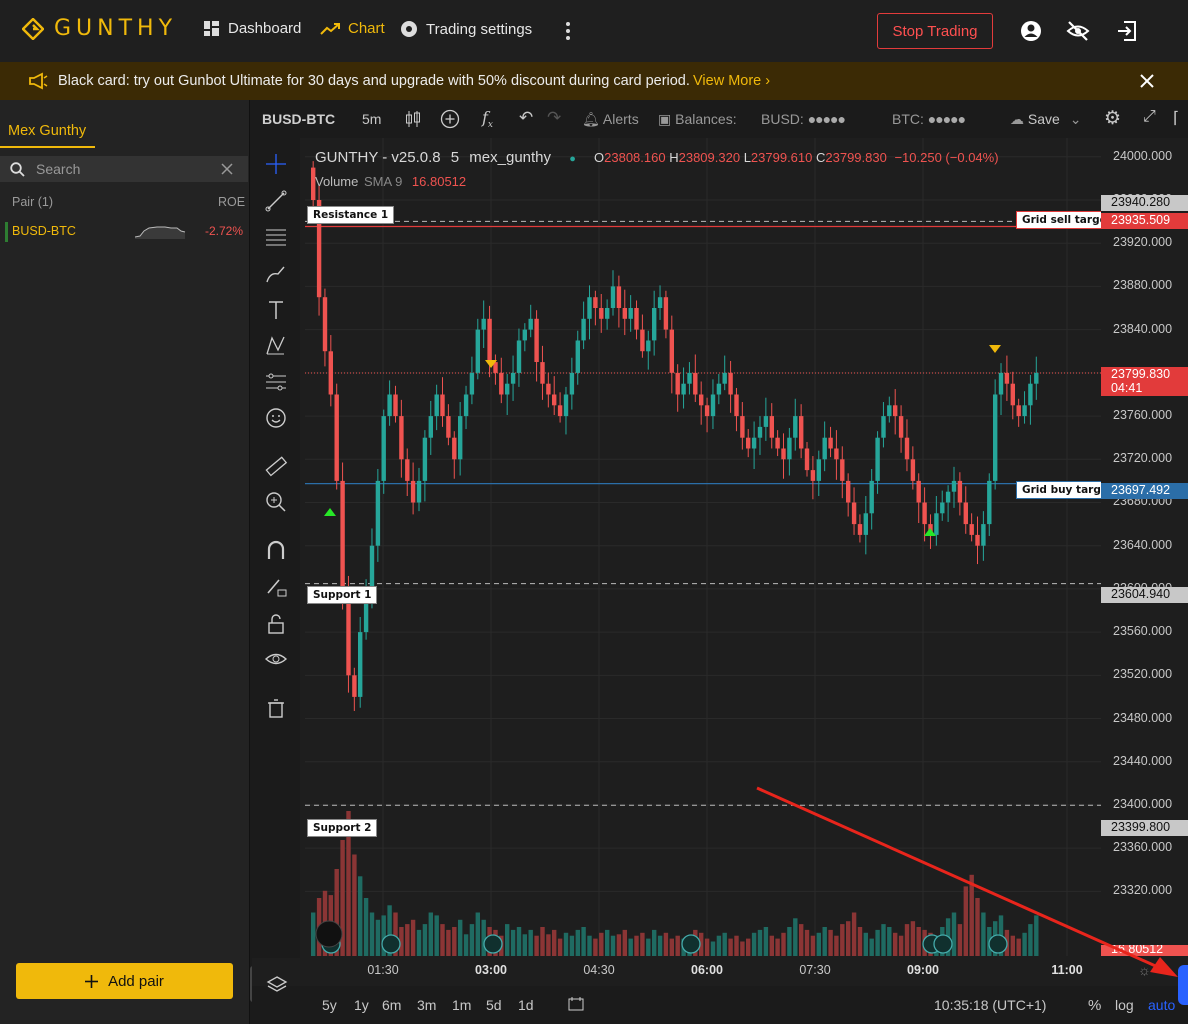  Describe the element at coordinates (1017, 119) in the screenshot. I see `cloud-icon: ☁` at that location.